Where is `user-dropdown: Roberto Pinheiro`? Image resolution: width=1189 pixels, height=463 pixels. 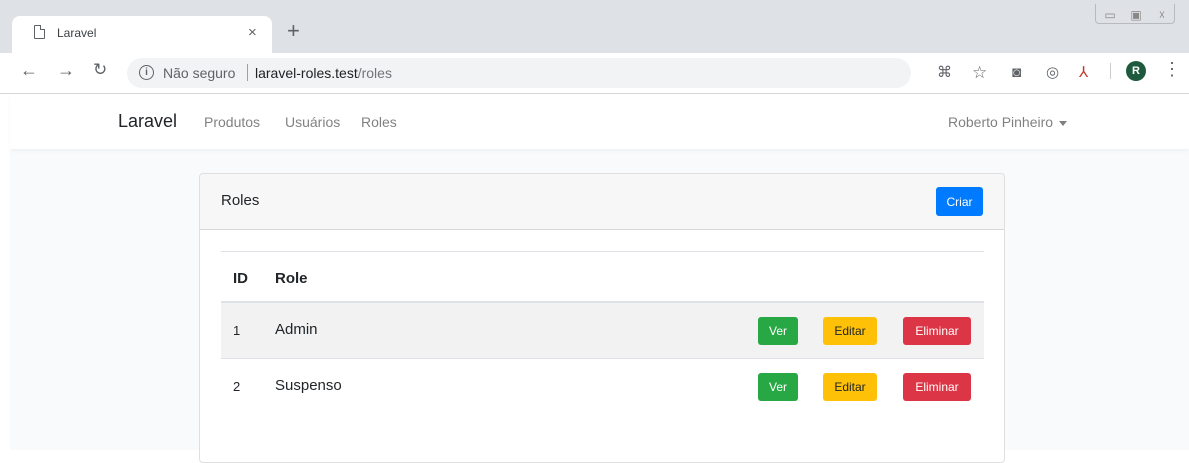
user-dropdown: Roberto Pinheiro is located at coordinates (1008, 122).